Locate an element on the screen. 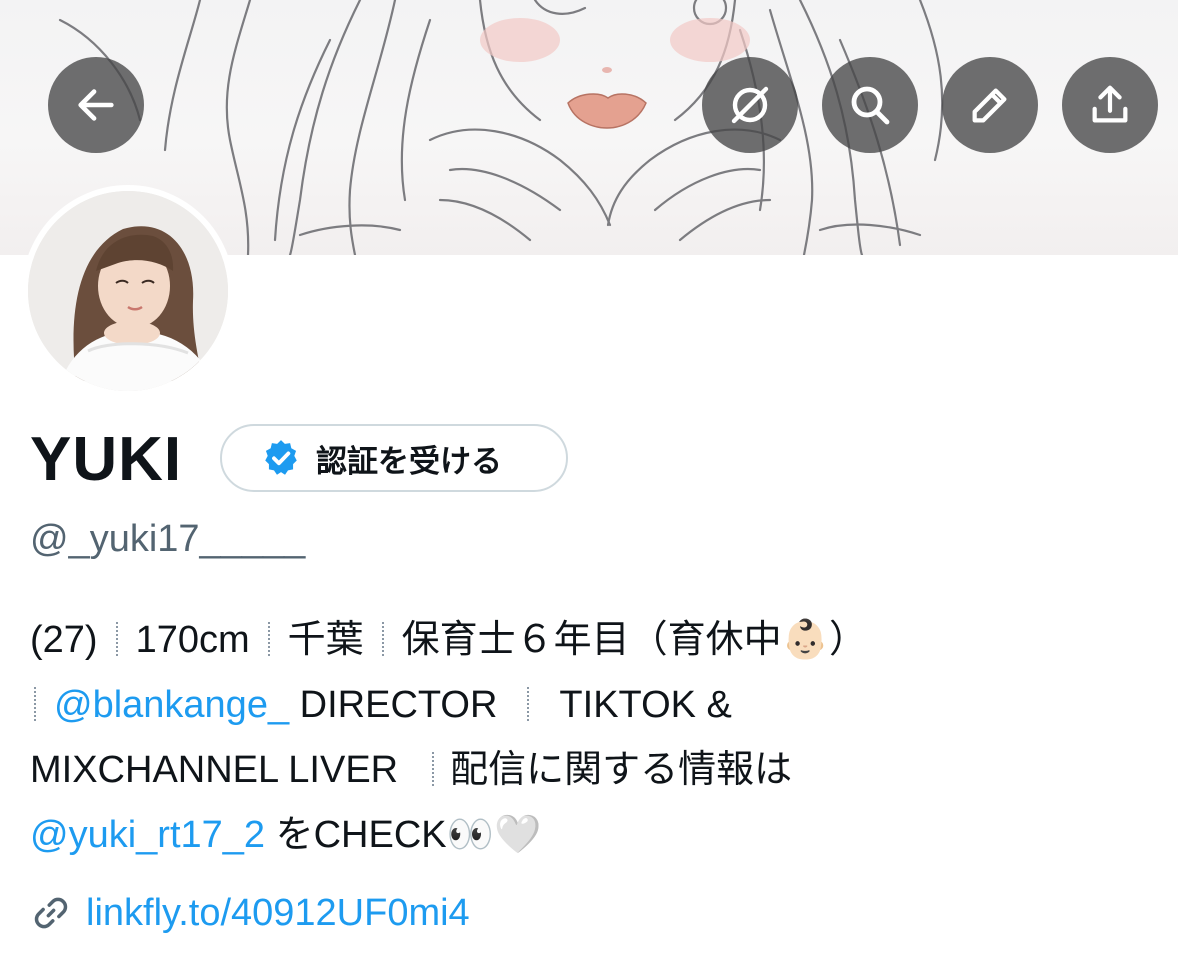  grok-icon is located at coordinates (750, 105).